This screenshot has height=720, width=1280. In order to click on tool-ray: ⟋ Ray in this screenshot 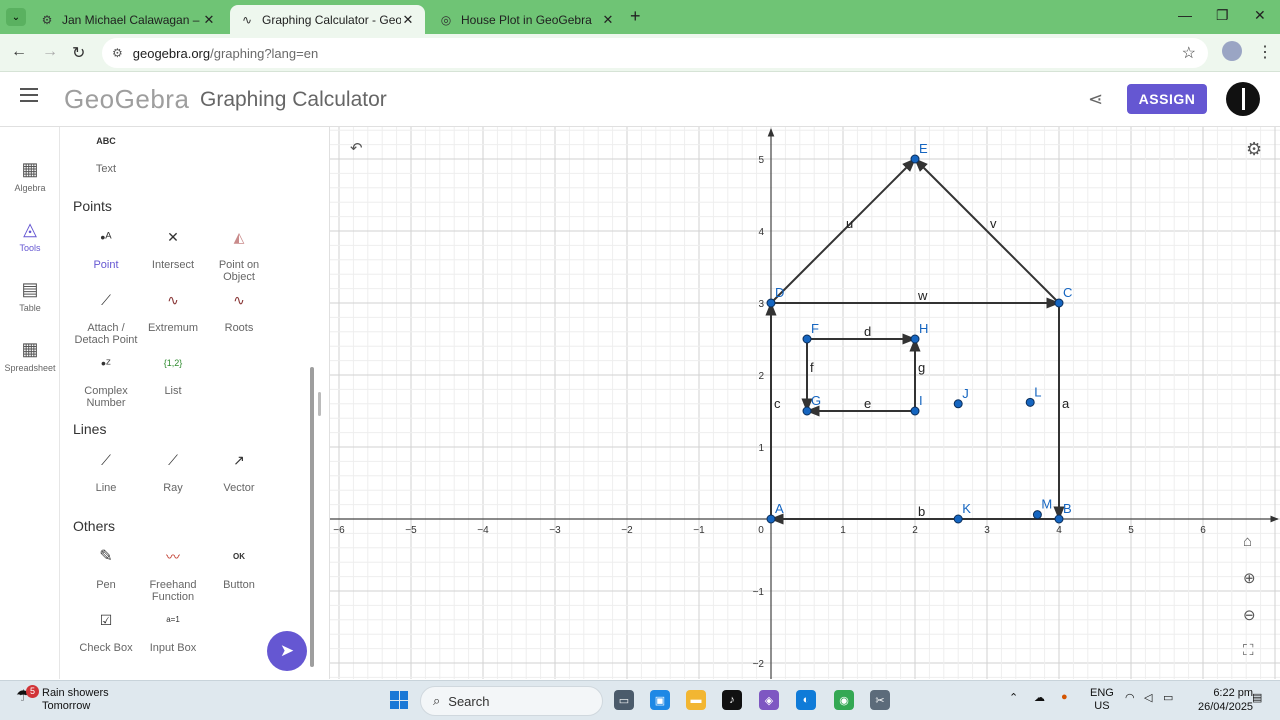, I will do `click(173, 473)`.